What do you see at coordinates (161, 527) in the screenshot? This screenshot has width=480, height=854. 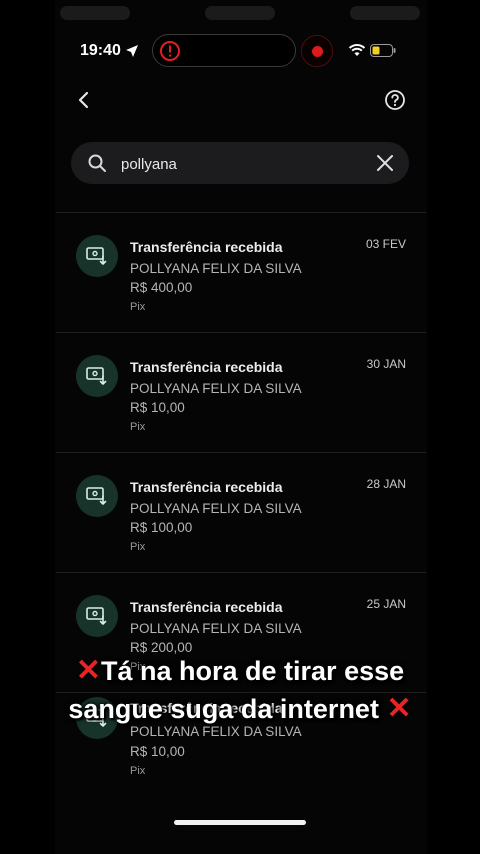 I see `transaction-amount: R$ 100,00` at bounding box center [161, 527].